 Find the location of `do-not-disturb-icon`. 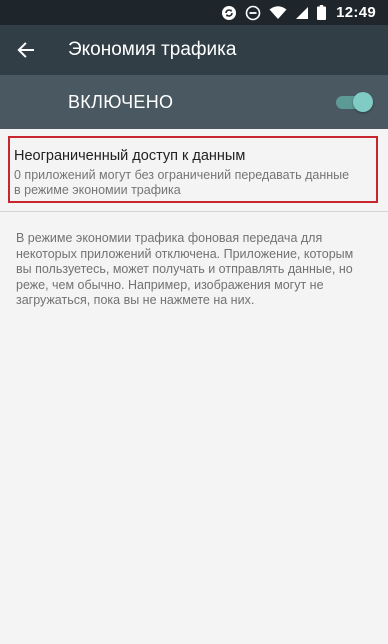

do-not-disturb-icon is located at coordinates (253, 13).